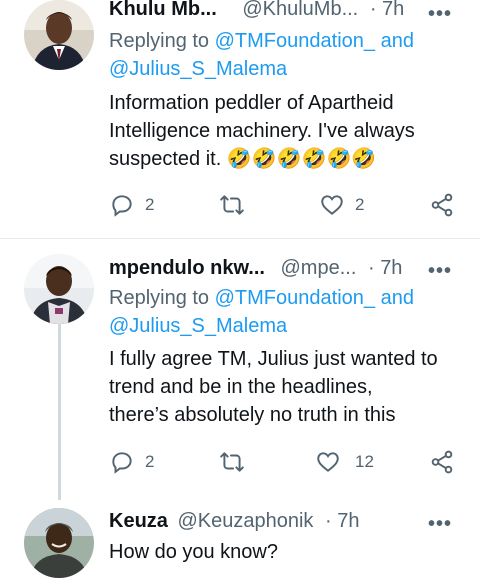 The height and width of the screenshot is (585, 480). Describe the element at coordinates (245, 521) in the screenshot. I see `user-handle: @Keuzaphonik` at that location.